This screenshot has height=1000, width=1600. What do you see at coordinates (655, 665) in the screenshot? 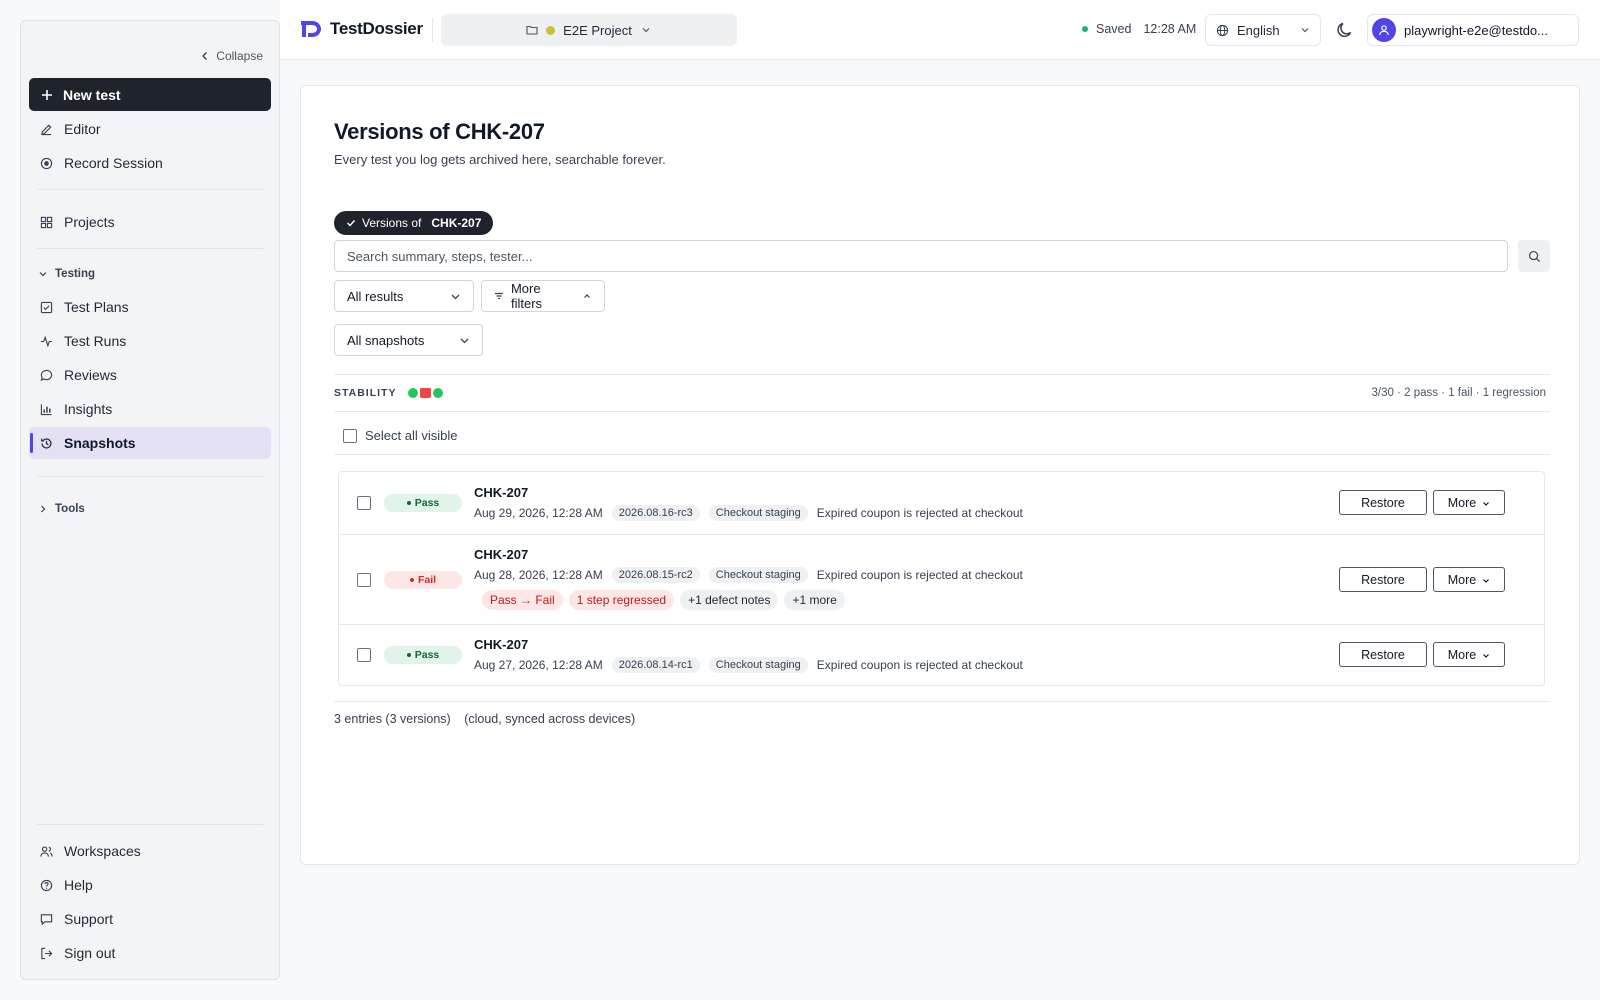
I see `version-tag: 2026.08.14-rc1` at bounding box center [655, 665].